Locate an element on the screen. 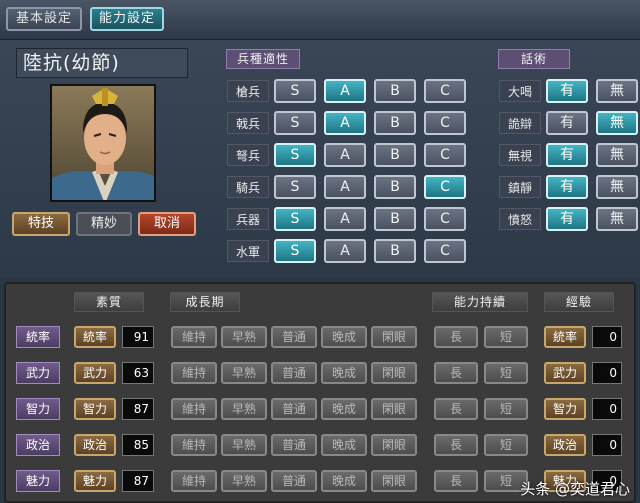 This screenshot has height=503, width=640. stat-quality-button: 魅力 is located at coordinates (95, 481).